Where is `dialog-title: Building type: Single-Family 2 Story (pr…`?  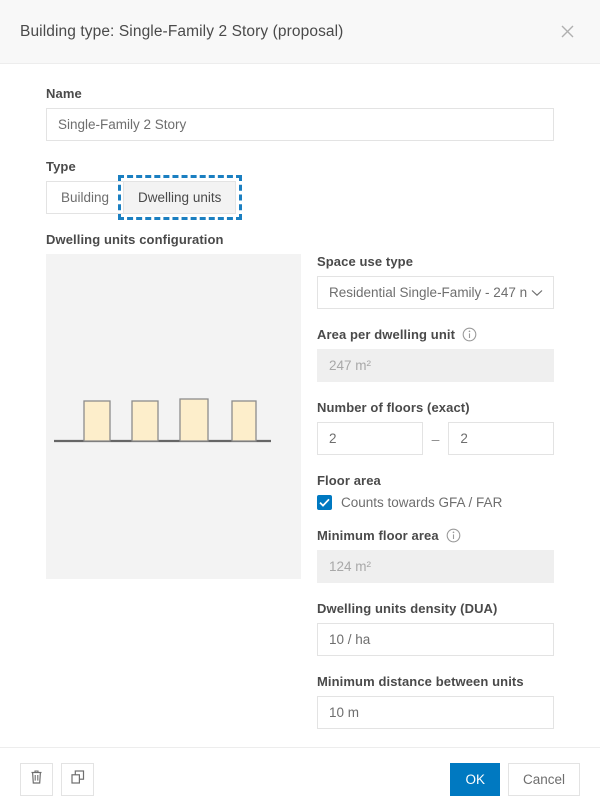 dialog-title: Building type: Single-Family 2 Story (pr… is located at coordinates (182, 31).